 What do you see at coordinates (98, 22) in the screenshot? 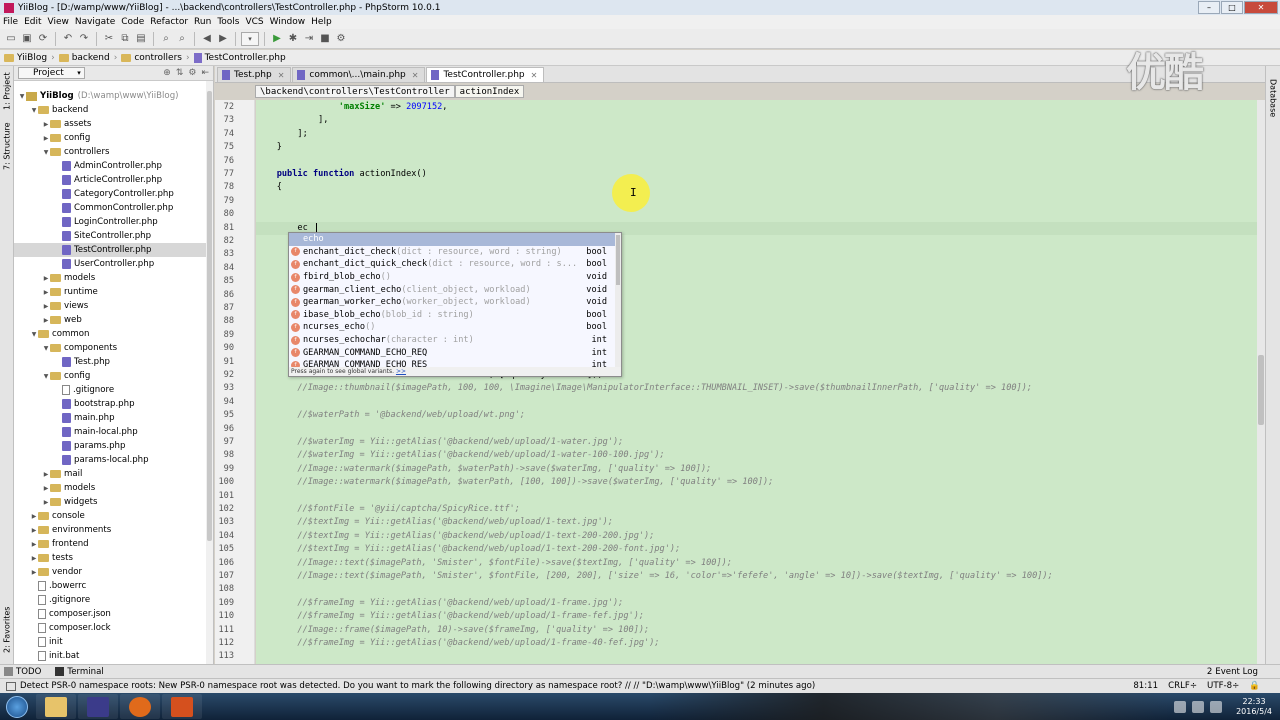
I see `menu-navigate: Navigate` at bounding box center [98, 22].